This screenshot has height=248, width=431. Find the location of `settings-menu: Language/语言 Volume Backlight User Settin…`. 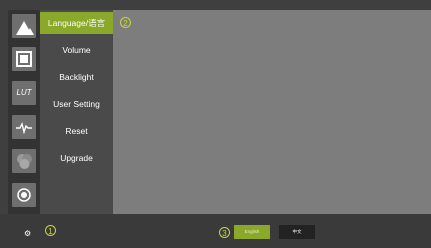

settings-menu: Language/语言 Volume Backlight User Settin… is located at coordinates (76, 112).